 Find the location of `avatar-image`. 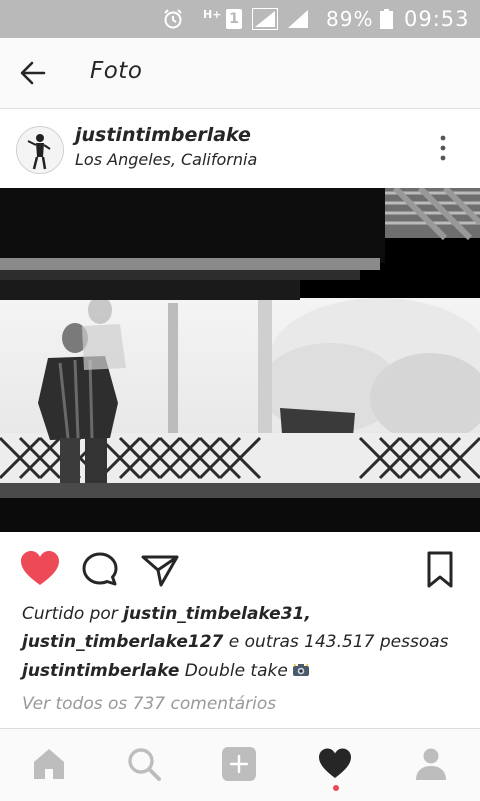

avatar-image is located at coordinates (40, 150).